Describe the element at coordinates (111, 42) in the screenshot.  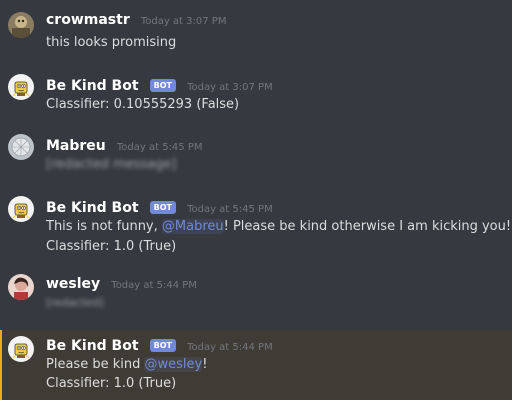
I see `message-text: this looks promising` at that location.